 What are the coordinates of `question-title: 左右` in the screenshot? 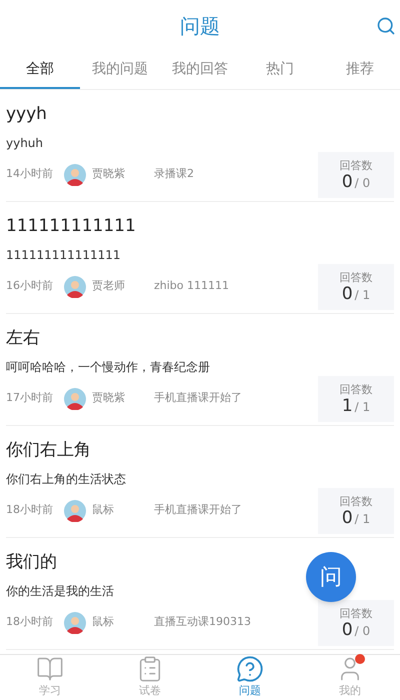 It's located at (23, 338).